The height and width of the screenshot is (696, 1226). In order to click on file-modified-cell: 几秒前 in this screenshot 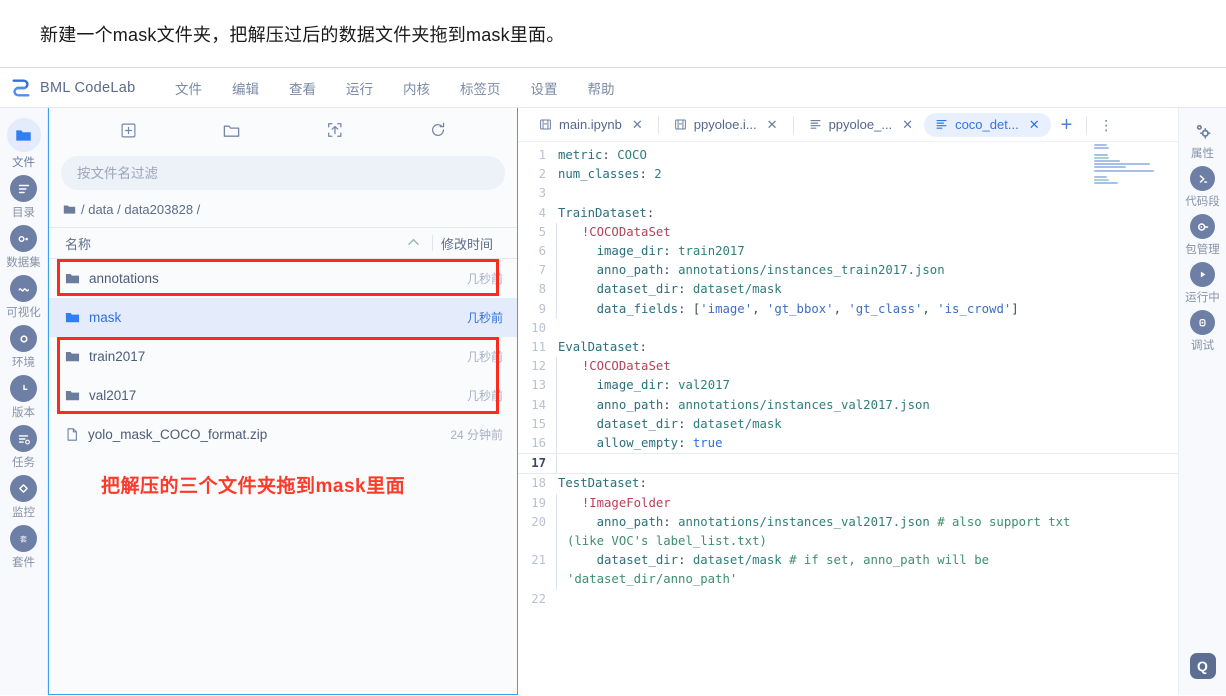, I will do `click(484, 357)`.